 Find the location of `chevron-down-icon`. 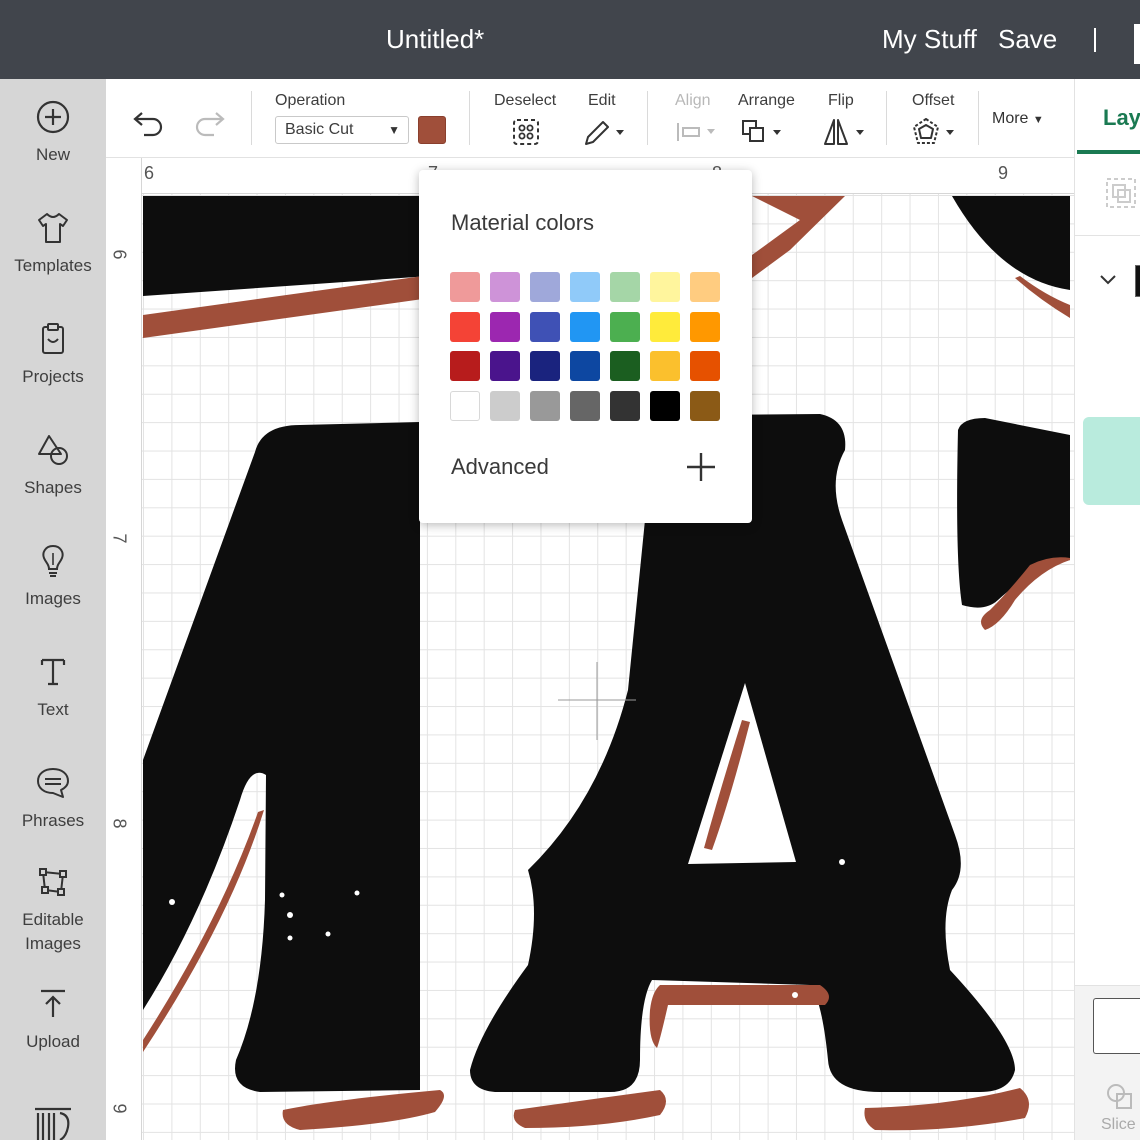

chevron-down-icon is located at coordinates (1108, 280).